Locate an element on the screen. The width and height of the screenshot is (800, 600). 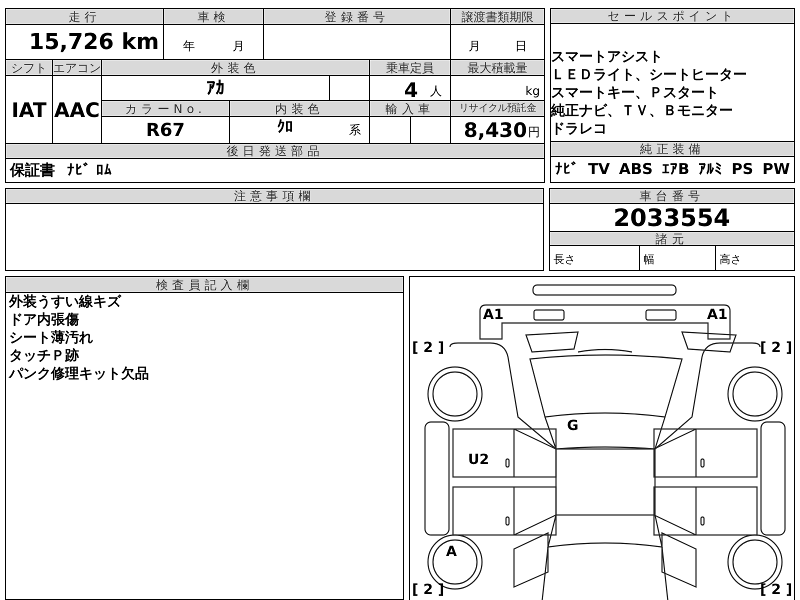
recycling-fee-value: 8,430 is located at coordinates (495, 130).